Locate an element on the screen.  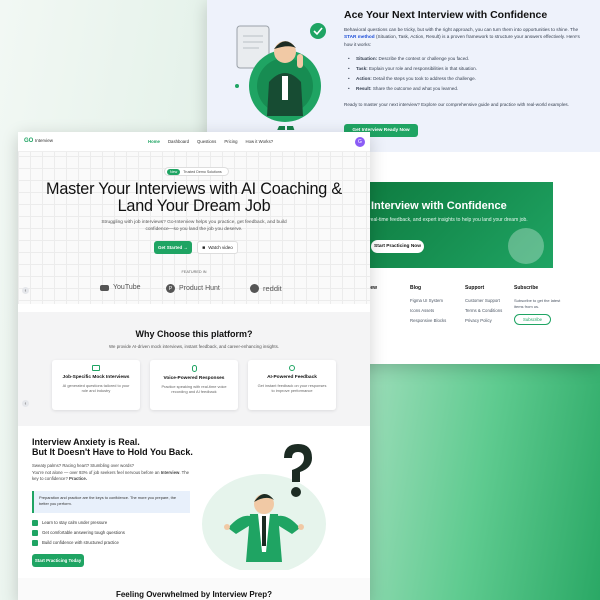
anxiety-title-line1: Interview Anxiety is Real. is located at coordinates (86, 442).